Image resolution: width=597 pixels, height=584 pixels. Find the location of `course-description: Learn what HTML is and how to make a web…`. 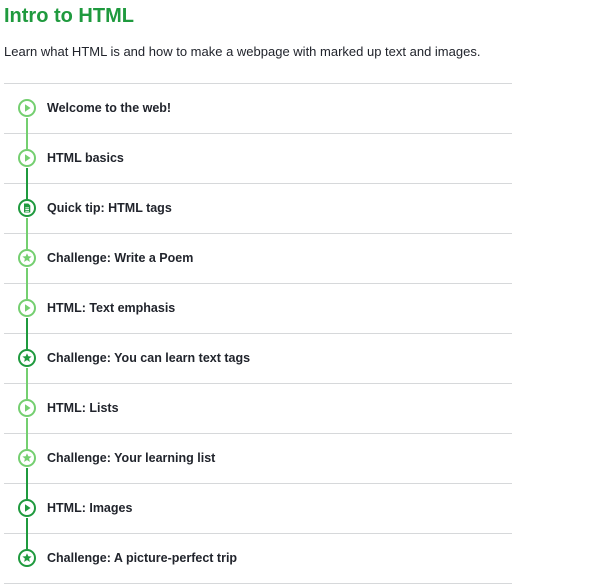

course-description: Learn what HTML is and how to make a web… is located at coordinates (242, 51).